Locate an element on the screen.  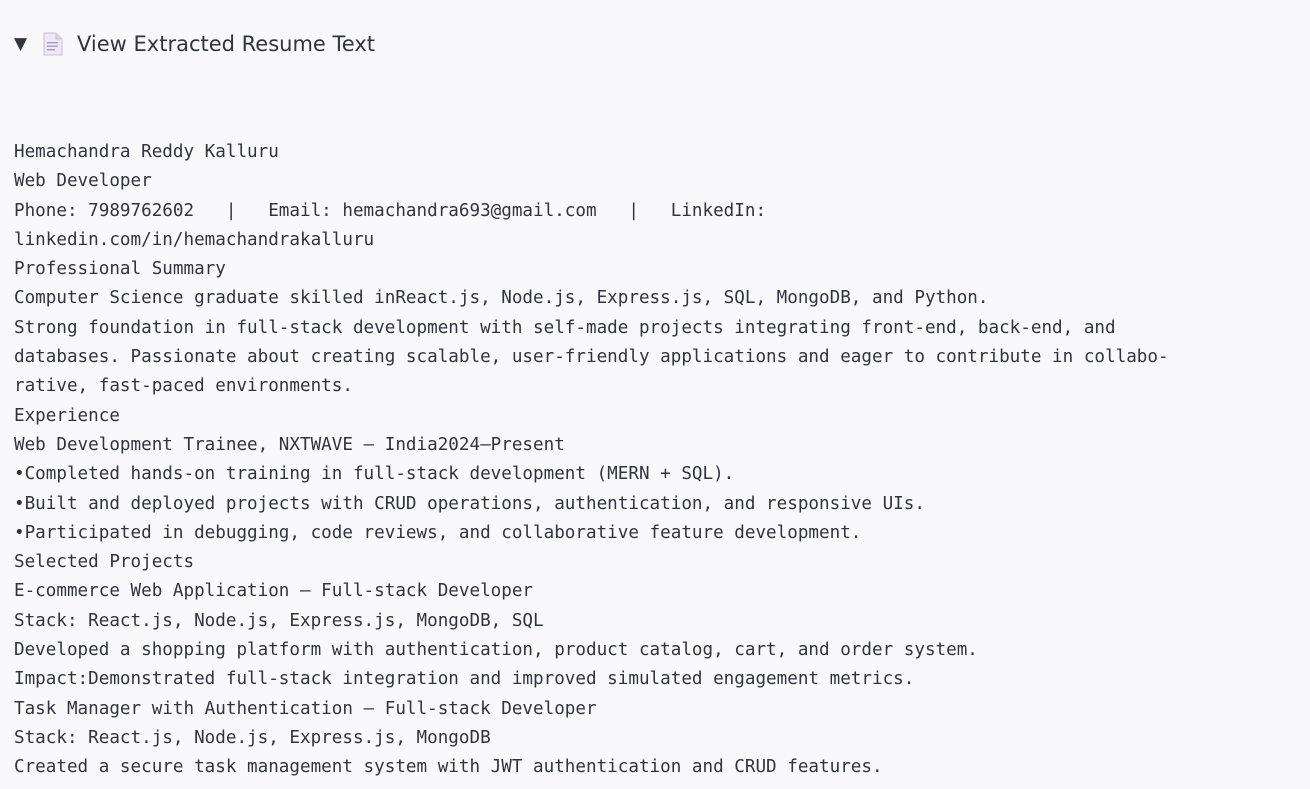
resume-line: linkedin.com/in/hemachandrakalluru is located at coordinates (194, 239).